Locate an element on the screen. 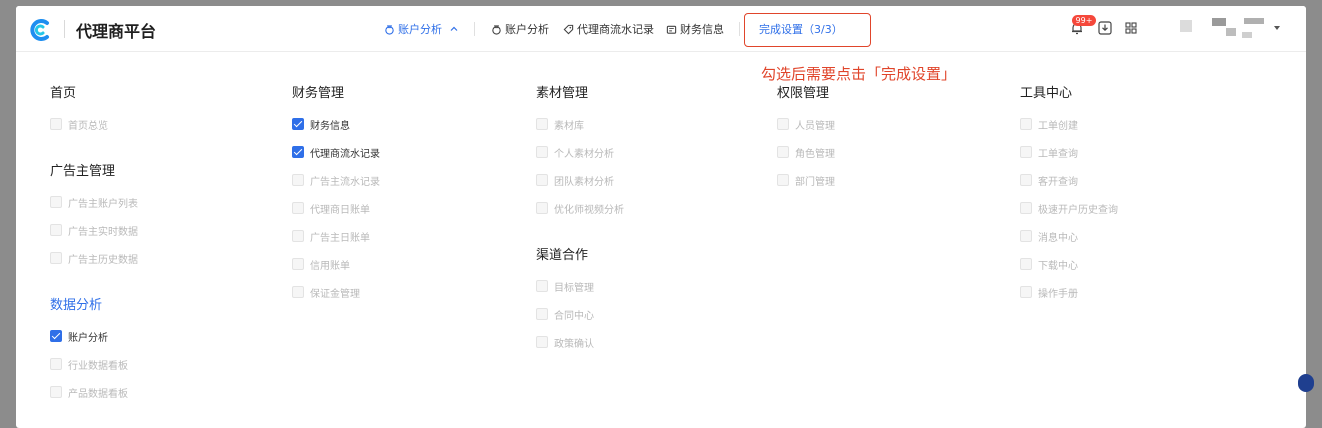 This screenshot has width=1322, height=428. permission-item: 广告主实时数据 is located at coordinates (94, 230).